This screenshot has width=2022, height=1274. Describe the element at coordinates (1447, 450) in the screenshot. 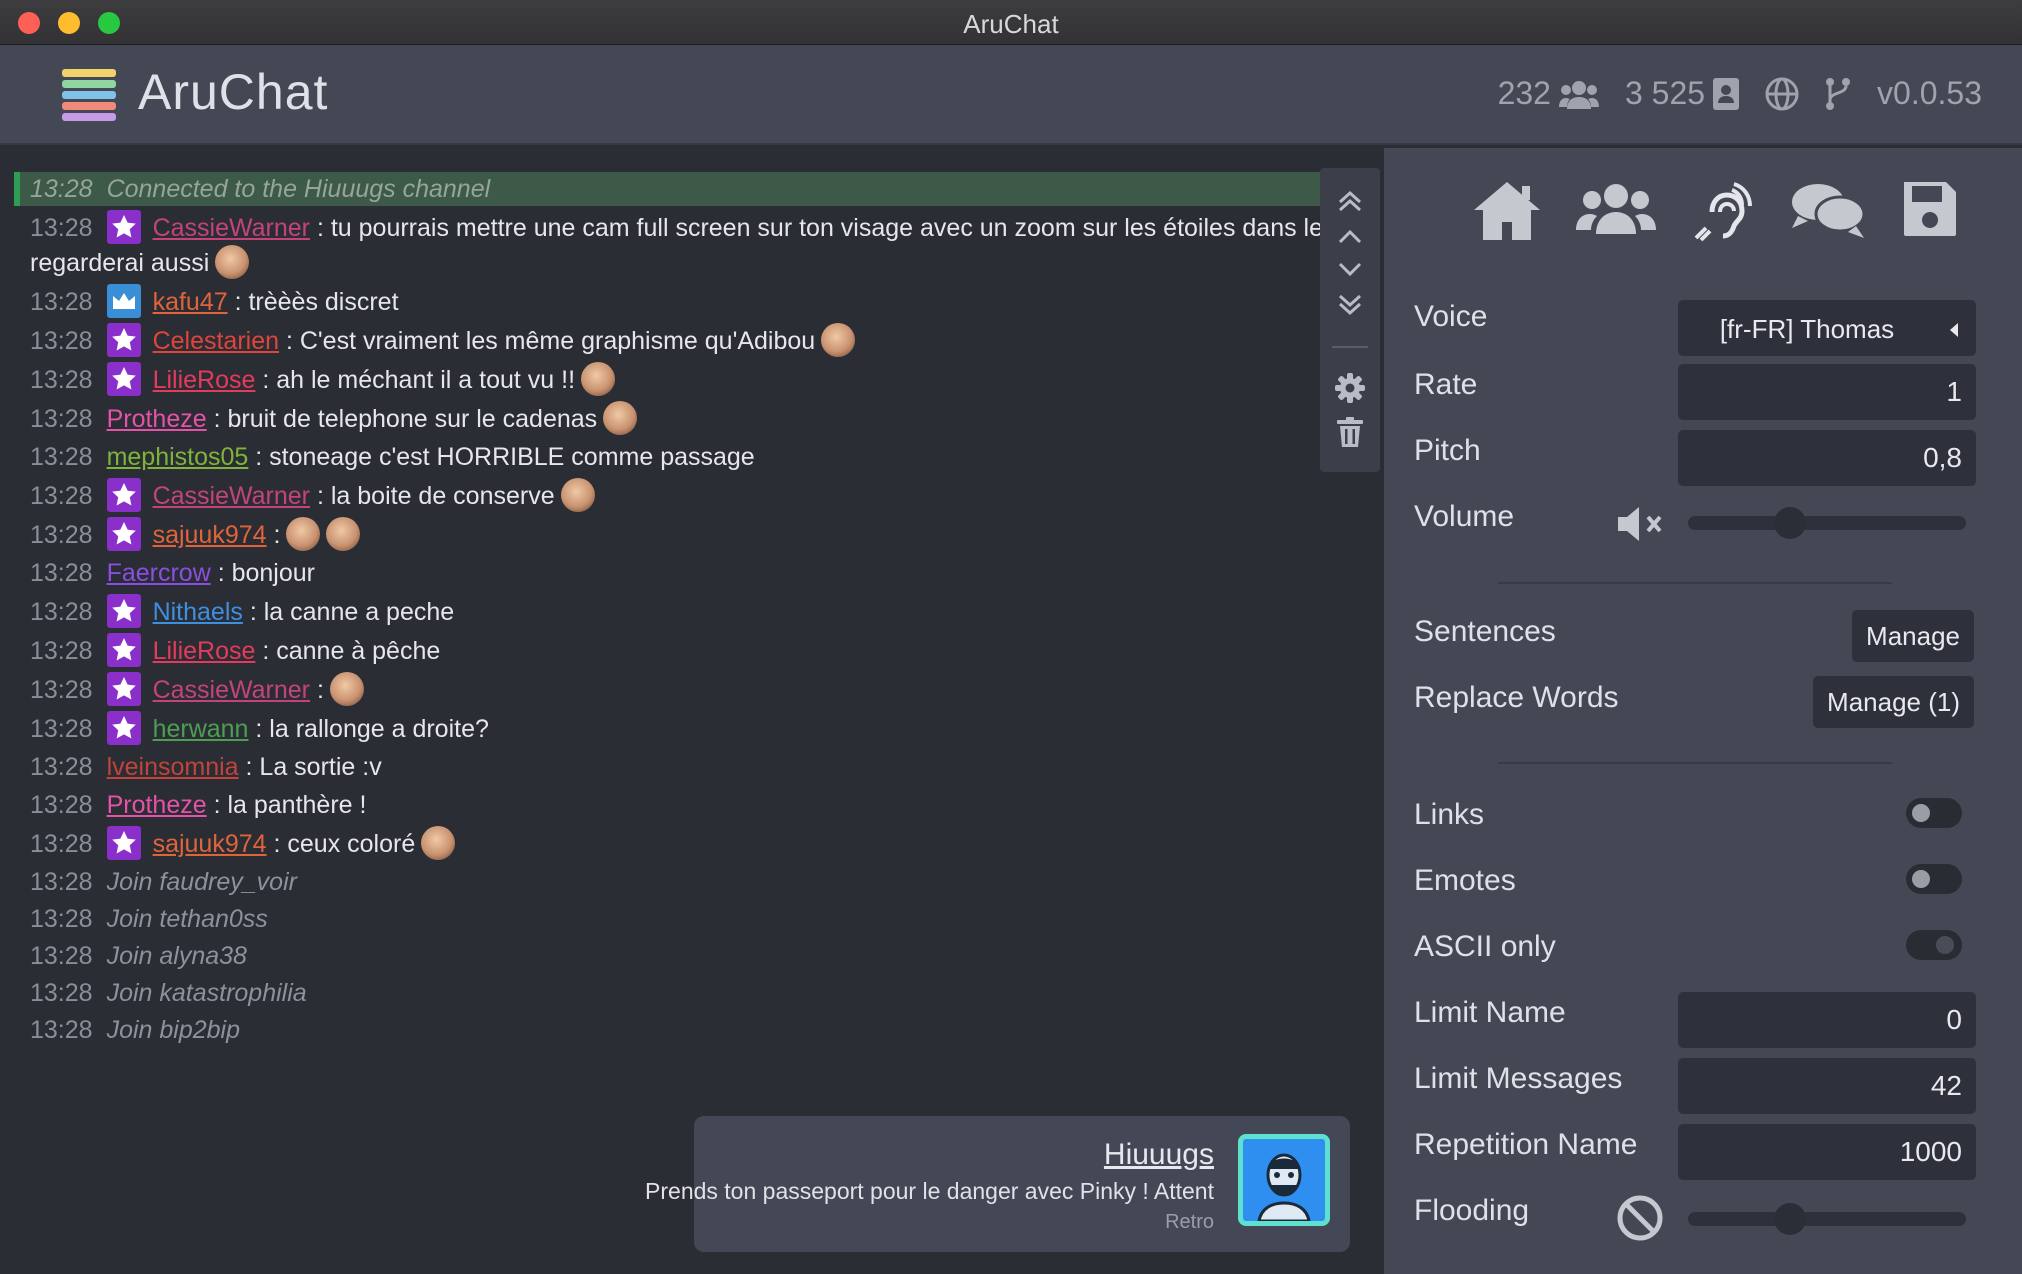

I see `pitch-label: Pitch` at that location.